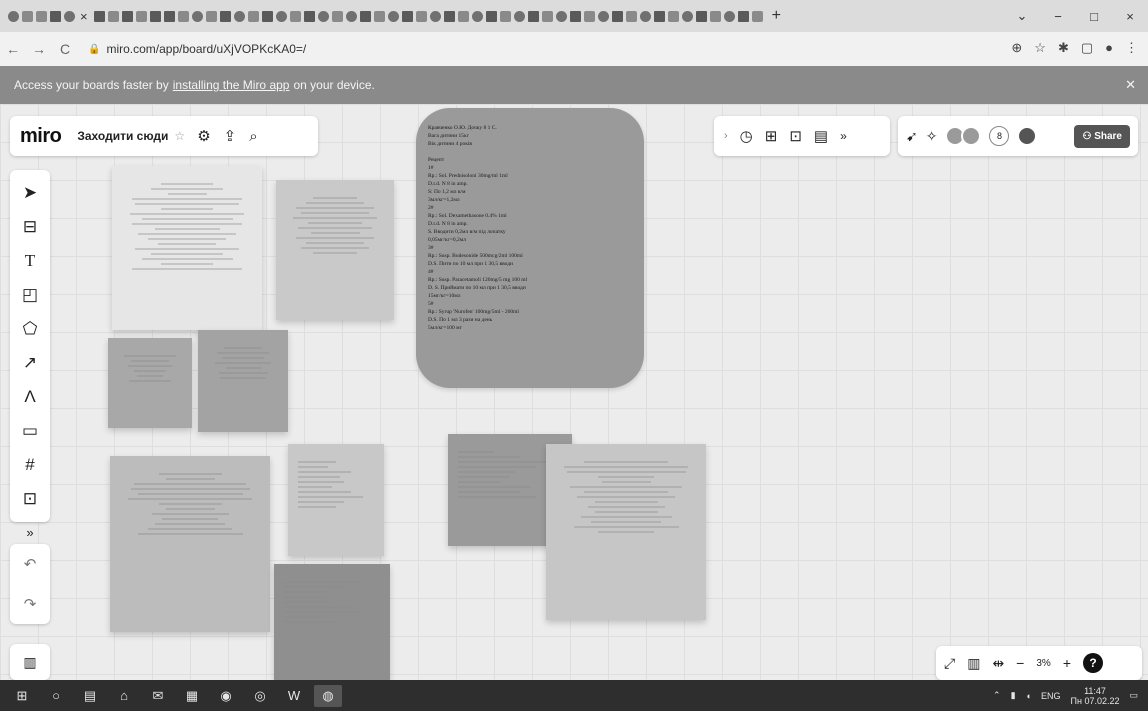 The height and width of the screenshot is (711, 1148). I want to click on chevron-right-icon: ›, so click(726, 136).